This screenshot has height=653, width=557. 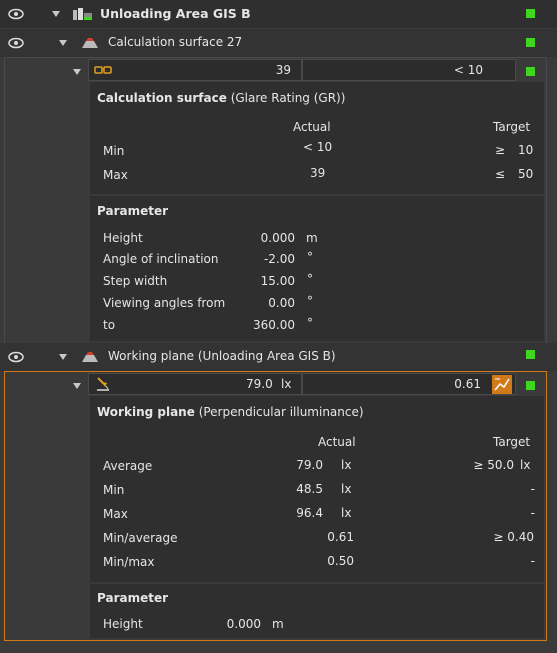 What do you see at coordinates (493, 465) in the screenshot?
I see `row-target: ≥ 50.0` at bounding box center [493, 465].